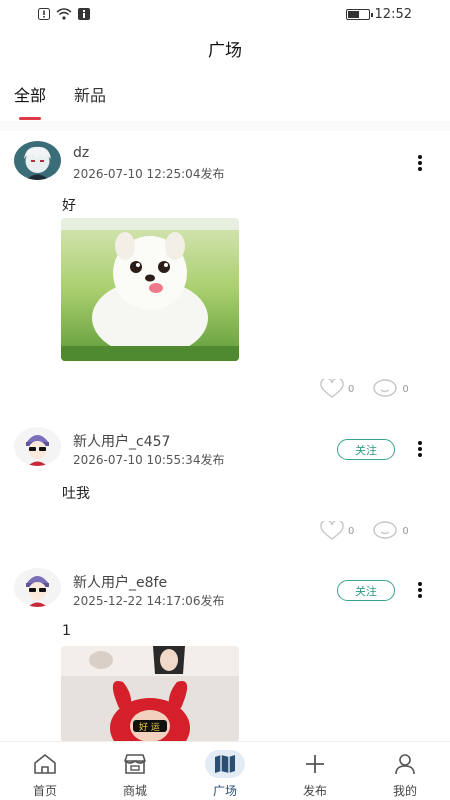  What do you see at coordinates (149, 601) in the screenshot?
I see `post-time: 2025-12-22 14:17:06发布` at bounding box center [149, 601].